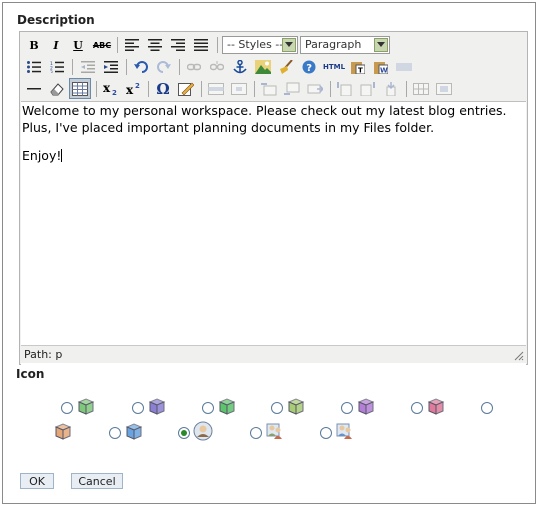 The width and height of the screenshot is (539, 507). What do you see at coordinates (309, 67) in the screenshot?
I see `help-button: ?` at bounding box center [309, 67].